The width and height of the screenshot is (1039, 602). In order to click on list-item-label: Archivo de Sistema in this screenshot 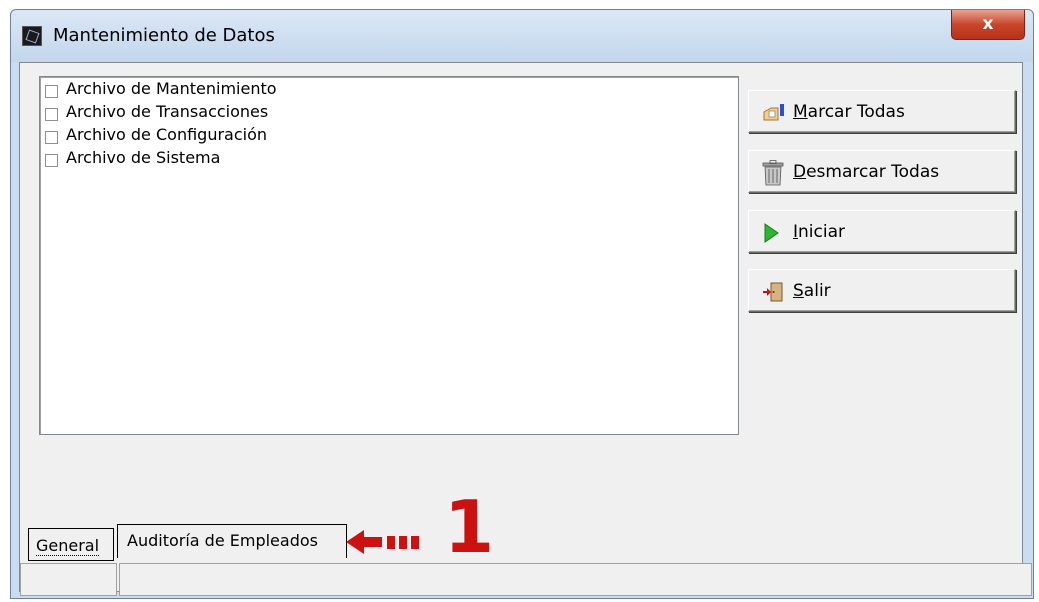, I will do `click(143, 157)`.